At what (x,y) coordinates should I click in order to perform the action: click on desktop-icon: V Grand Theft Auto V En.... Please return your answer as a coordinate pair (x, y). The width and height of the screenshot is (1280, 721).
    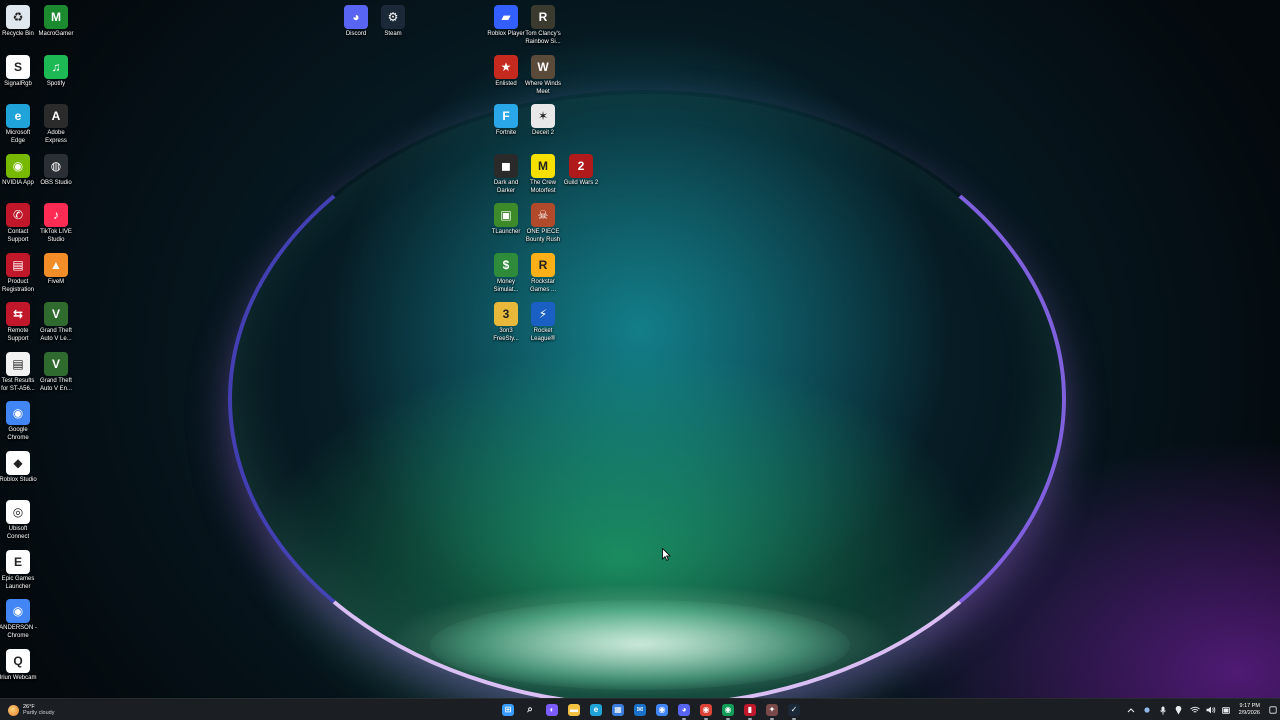
    Looking at the image, I should click on (56, 371).